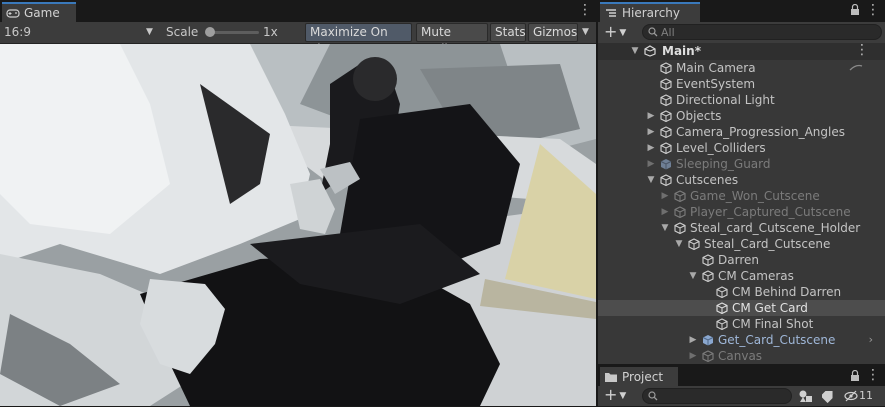 The height and width of the screenshot is (407, 885). Describe the element at coordinates (741, 228) in the screenshot. I see `tree-item-steal-card-cutscene-holder: ▼ Steal_card_Cutscene_Holder` at that location.